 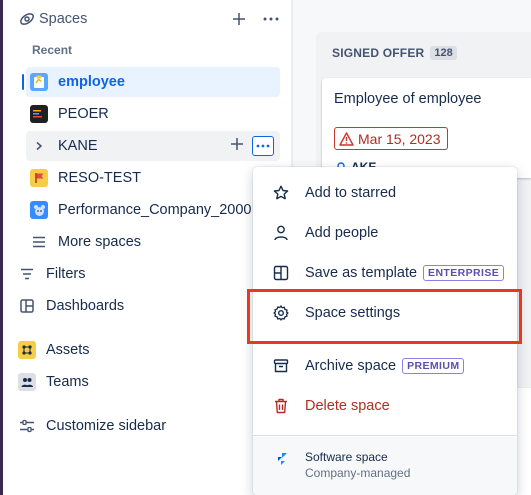 What do you see at coordinates (27, 19) in the screenshot?
I see `spaces-icon` at bounding box center [27, 19].